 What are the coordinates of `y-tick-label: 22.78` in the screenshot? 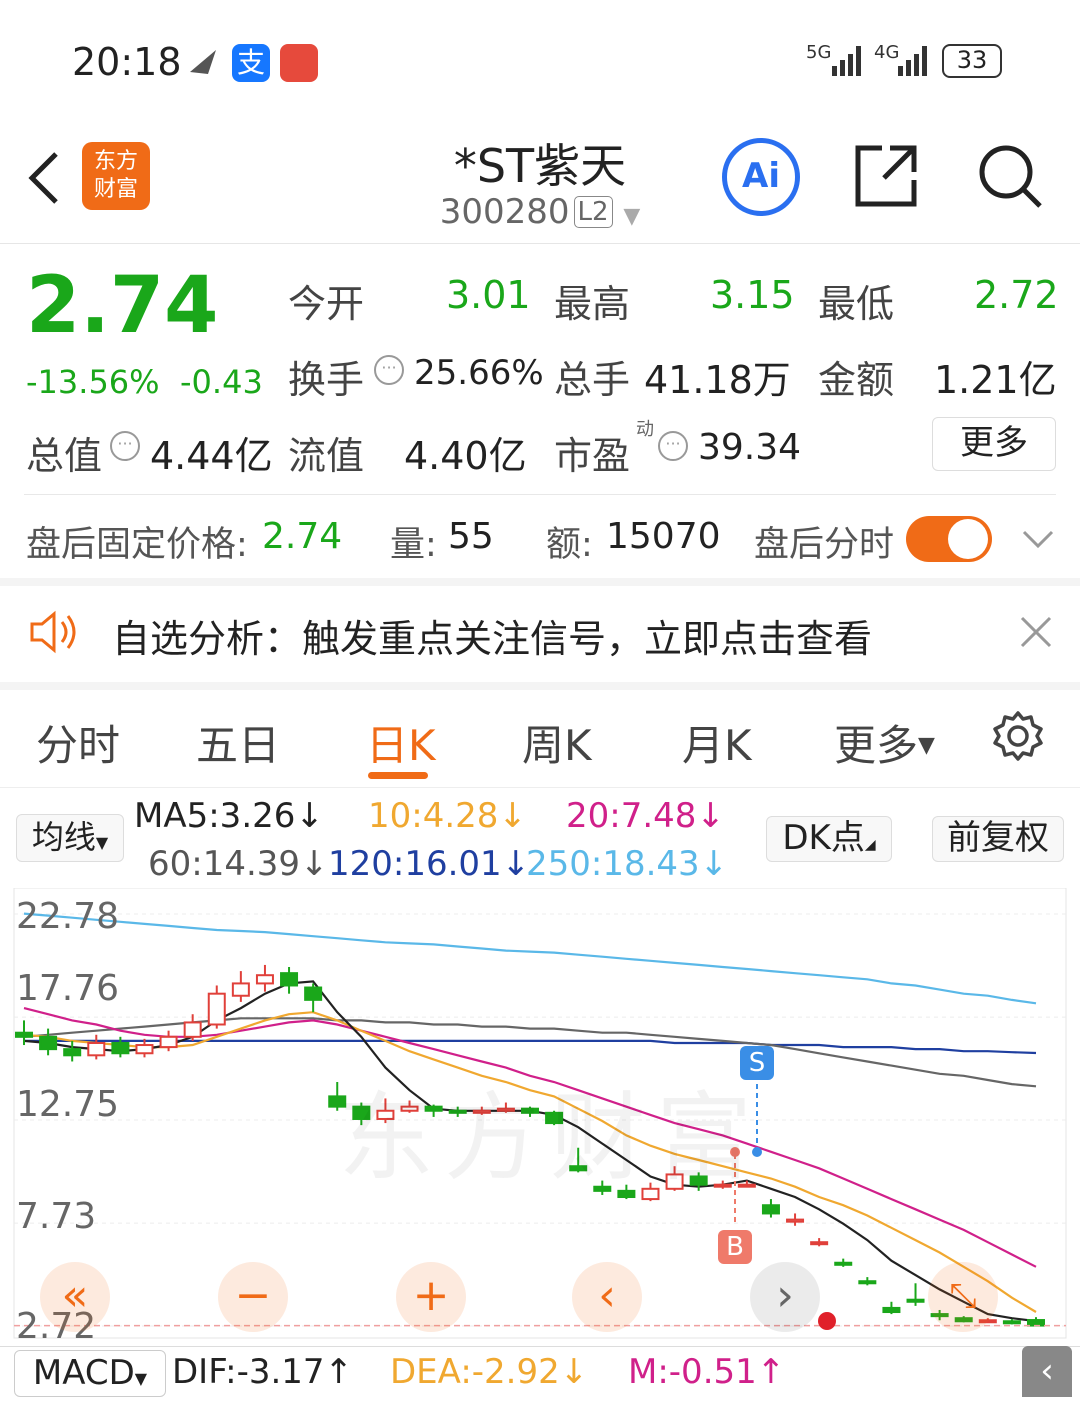 It's located at (68, 916).